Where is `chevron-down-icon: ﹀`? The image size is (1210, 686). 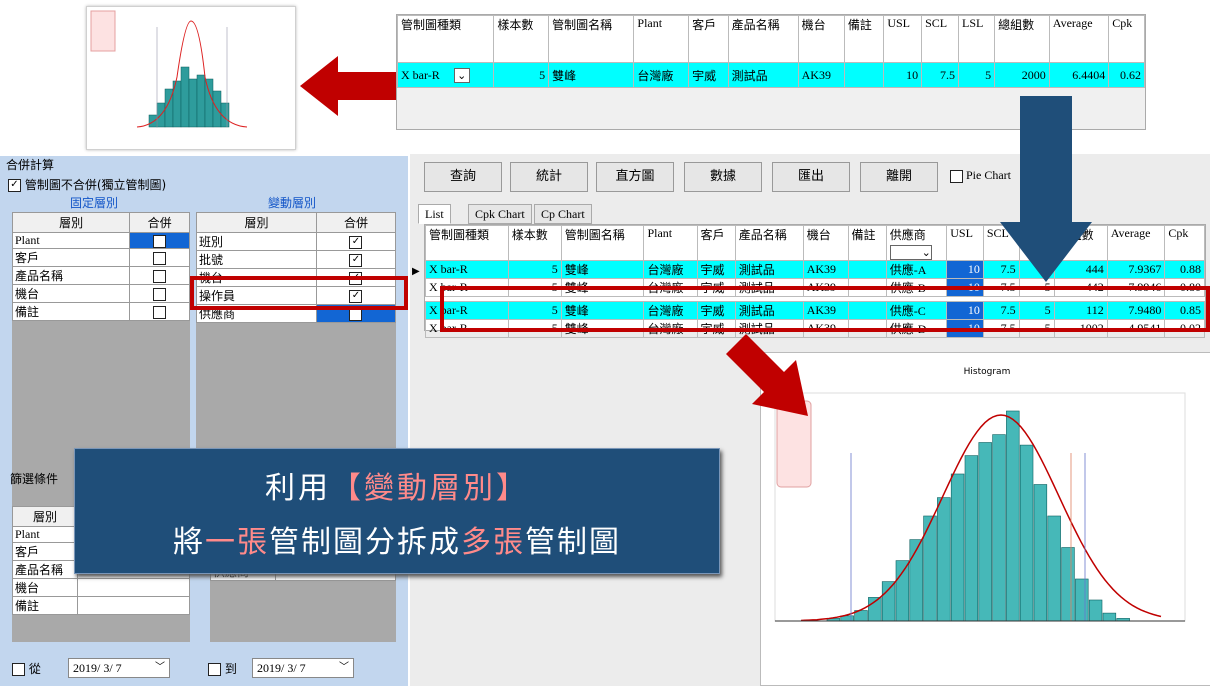
chevron-down-icon: ﹀ is located at coordinates (160, 667).